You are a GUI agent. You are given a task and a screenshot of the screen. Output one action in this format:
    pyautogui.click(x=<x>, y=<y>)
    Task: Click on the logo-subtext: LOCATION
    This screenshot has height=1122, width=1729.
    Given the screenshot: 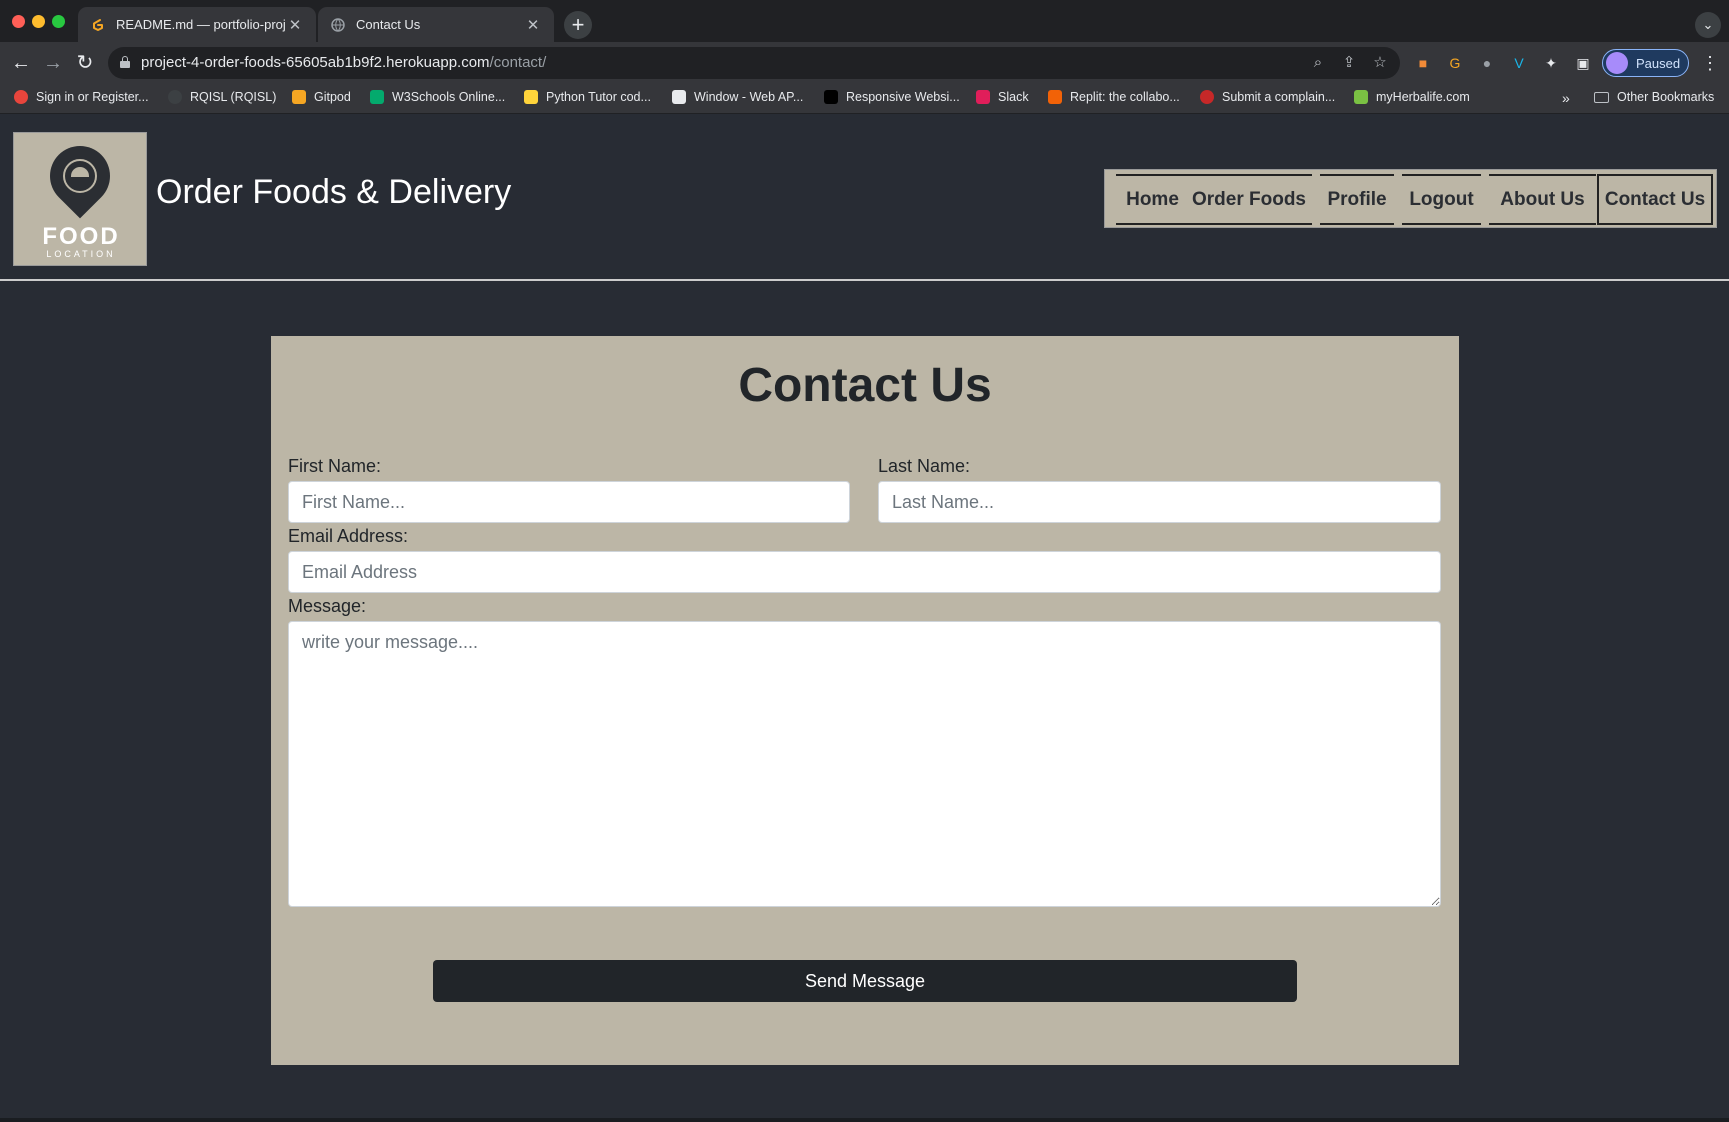 What is the action you would take?
    pyautogui.click(x=81, y=254)
    